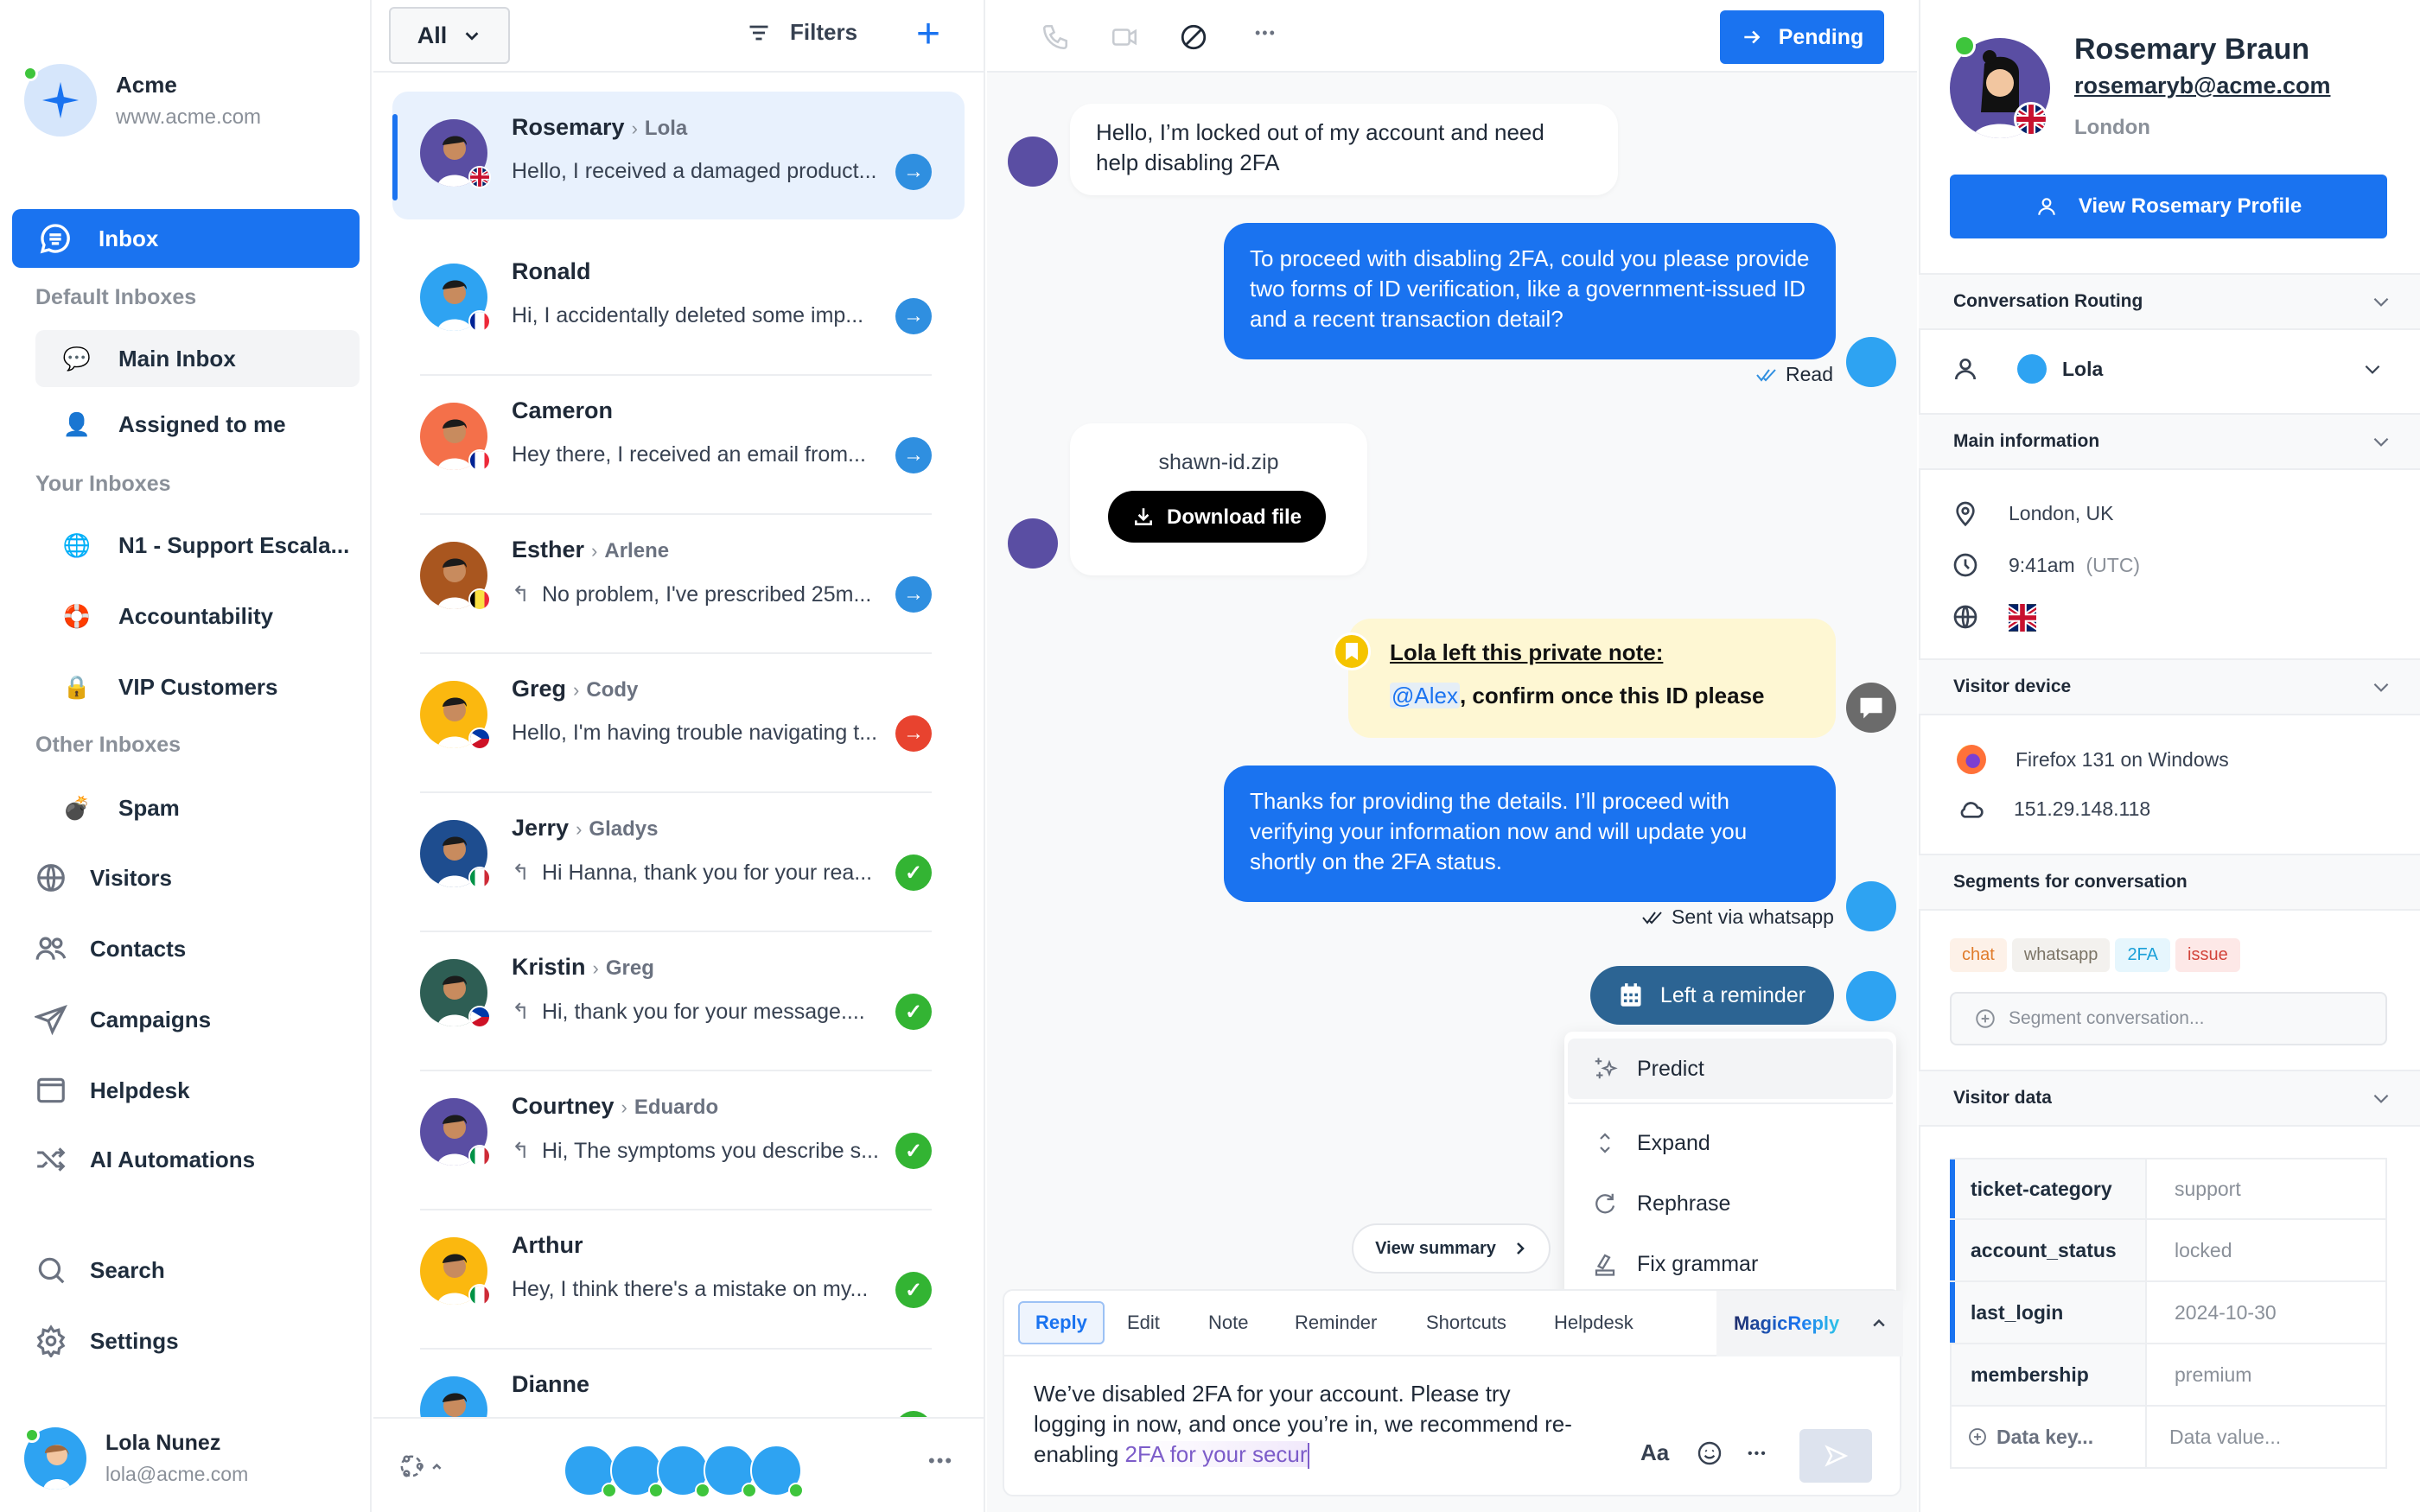 The image size is (2420, 1512). Describe the element at coordinates (103, 484) in the screenshot. I see `your-inboxes-heading: Your Inboxes` at that location.